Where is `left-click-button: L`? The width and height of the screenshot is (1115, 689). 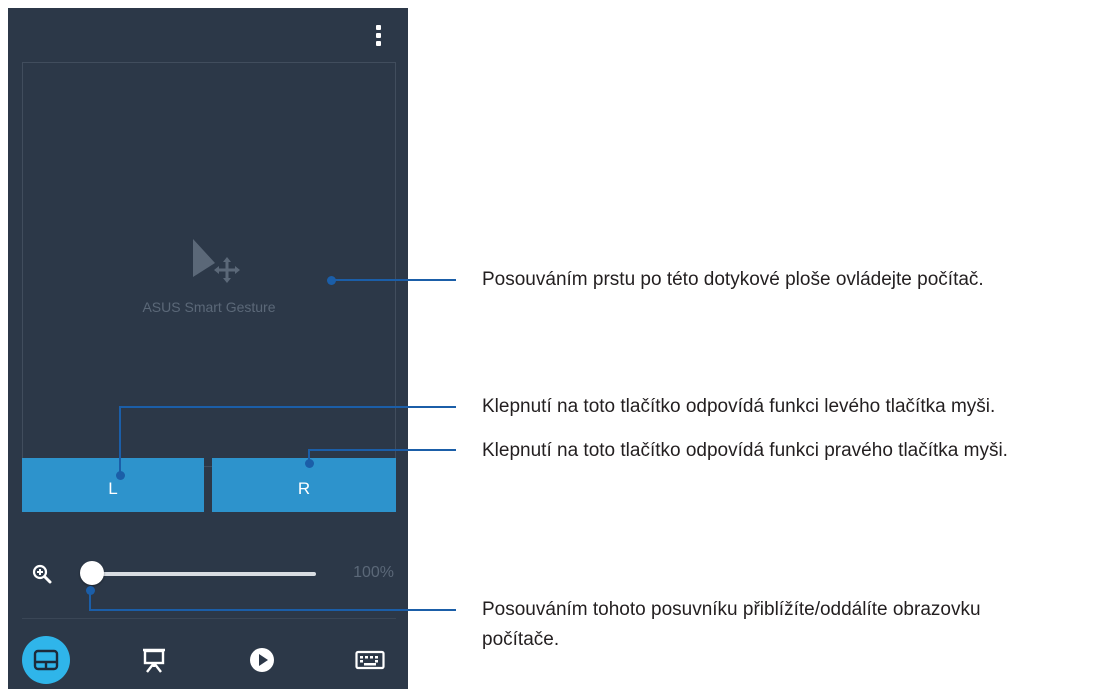 left-click-button: L is located at coordinates (113, 485).